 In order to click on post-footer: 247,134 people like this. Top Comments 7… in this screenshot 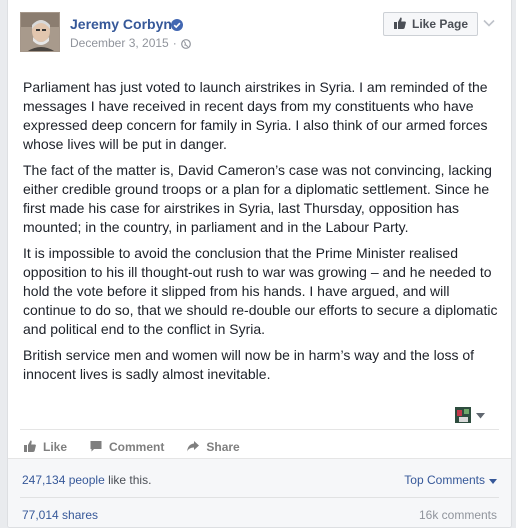, I will do `click(259, 492)`.